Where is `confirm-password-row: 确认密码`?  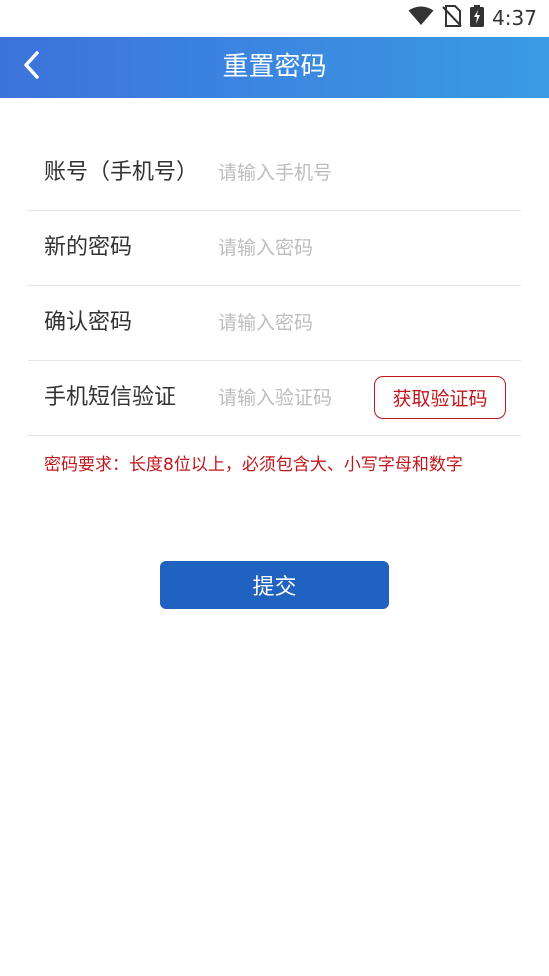 confirm-password-row: 确认密码 is located at coordinates (274, 323).